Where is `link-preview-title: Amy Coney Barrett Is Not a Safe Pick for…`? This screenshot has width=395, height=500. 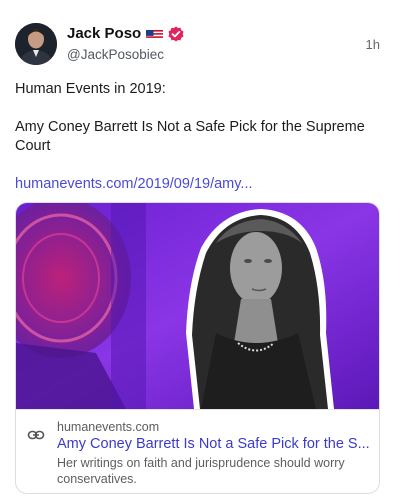
link-preview-title: Amy Coney Barrett Is Not a Safe Pick for… is located at coordinates (215, 444).